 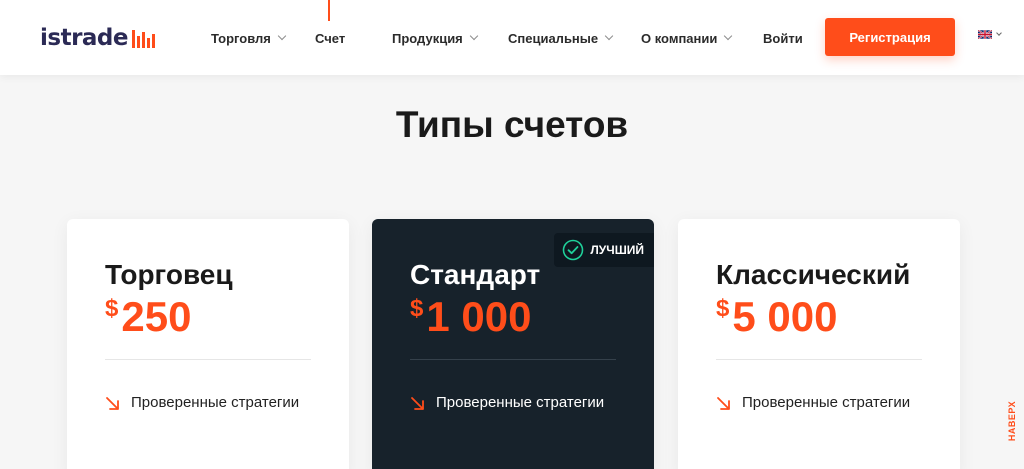 I want to click on login-label: Войти, so click(x=783, y=38).